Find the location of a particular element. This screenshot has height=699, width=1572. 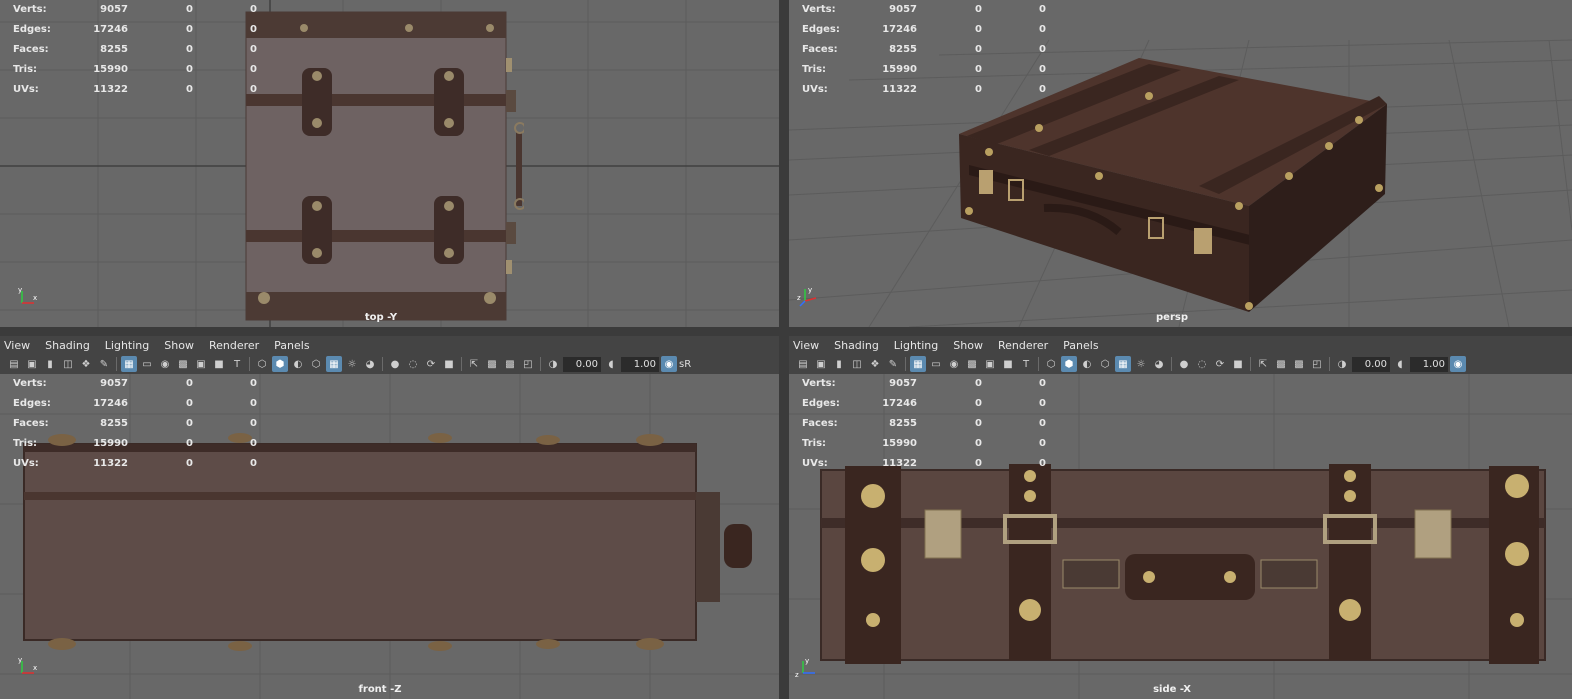

suitcase-persp-view is located at coordinates (1169, 187).